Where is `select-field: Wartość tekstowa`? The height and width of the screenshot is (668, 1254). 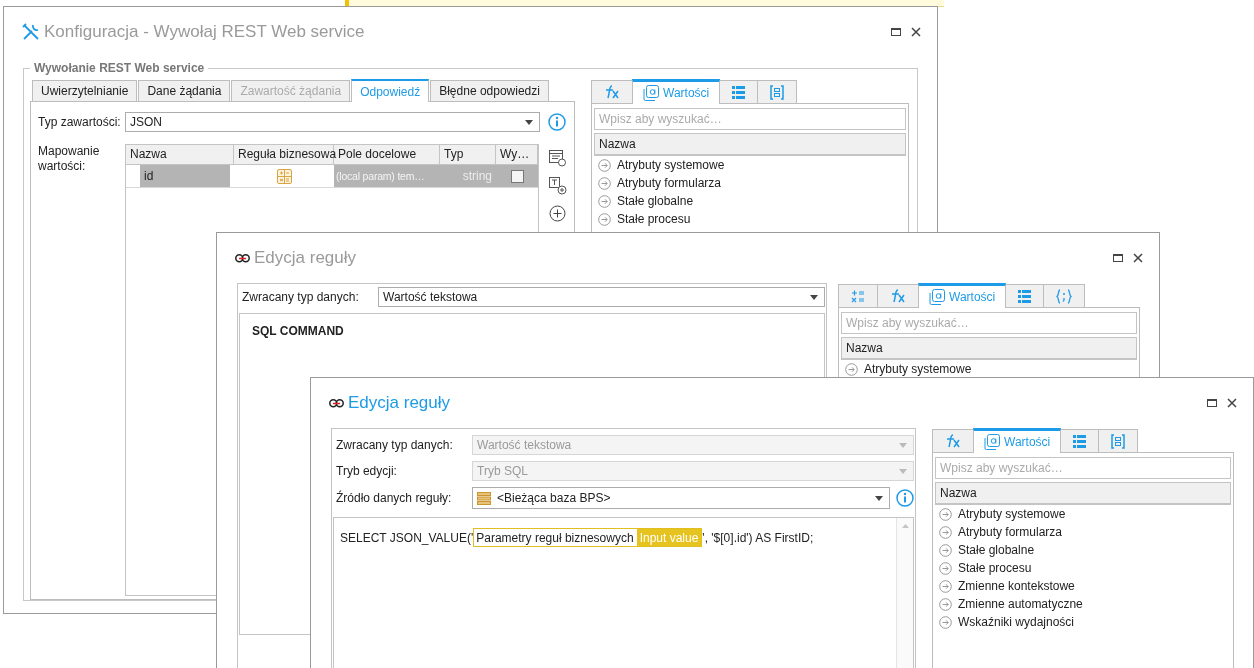
select-field: Wartość tekstowa is located at coordinates (601, 297).